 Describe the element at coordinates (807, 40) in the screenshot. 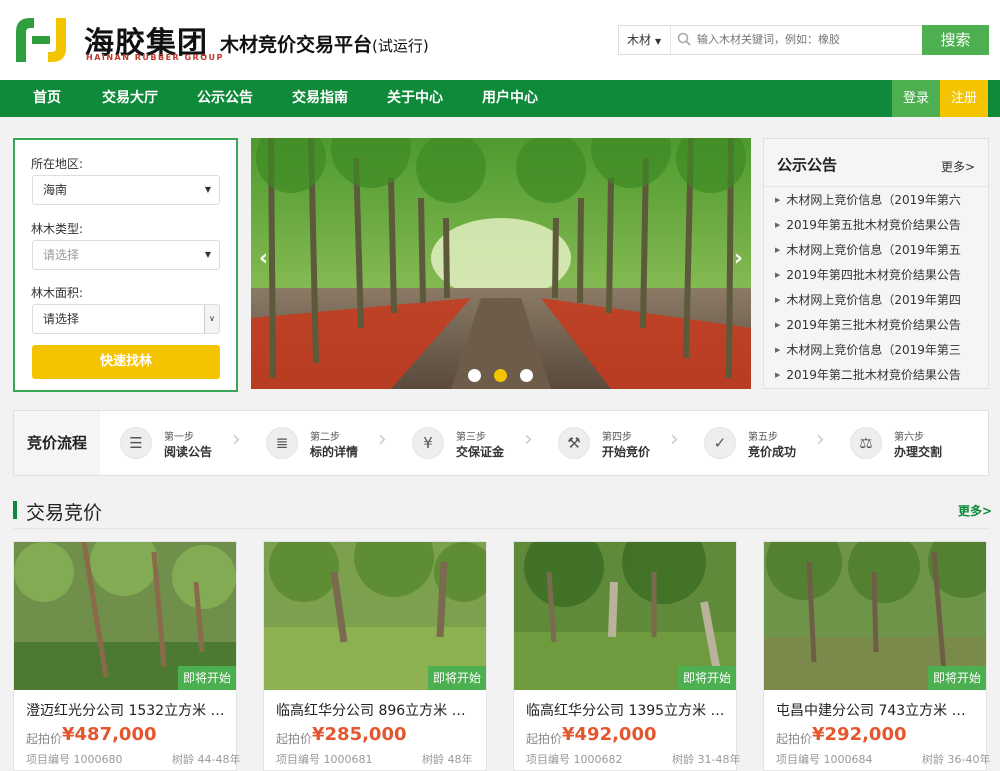

I see `search-input` at that location.